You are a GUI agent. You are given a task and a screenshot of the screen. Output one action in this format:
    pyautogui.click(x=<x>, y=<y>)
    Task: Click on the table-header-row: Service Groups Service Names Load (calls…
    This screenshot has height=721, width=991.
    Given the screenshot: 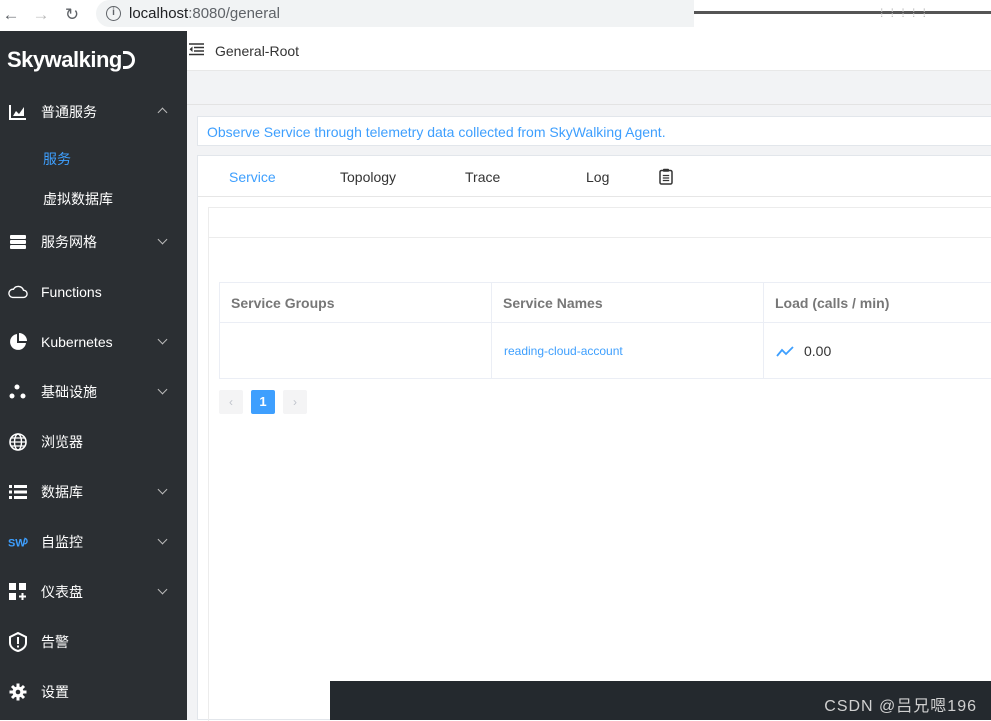 What is the action you would take?
    pyautogui.click(x=605, y=303)
    